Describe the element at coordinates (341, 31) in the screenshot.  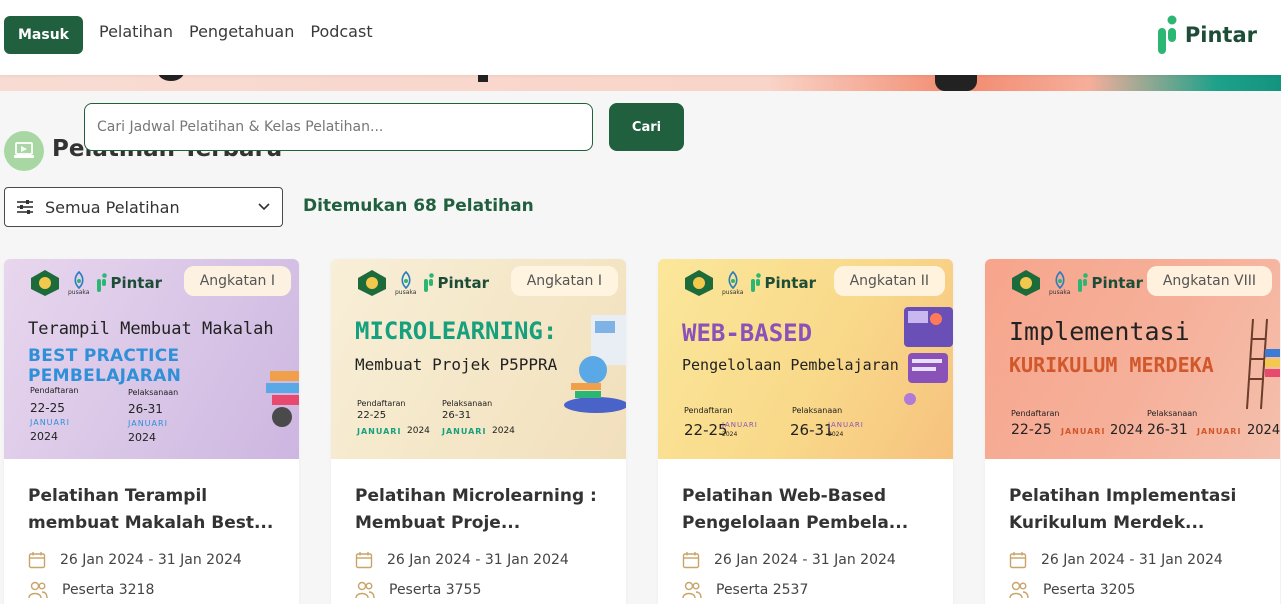
I see `nav-link-podcast: Podcast` at that location.